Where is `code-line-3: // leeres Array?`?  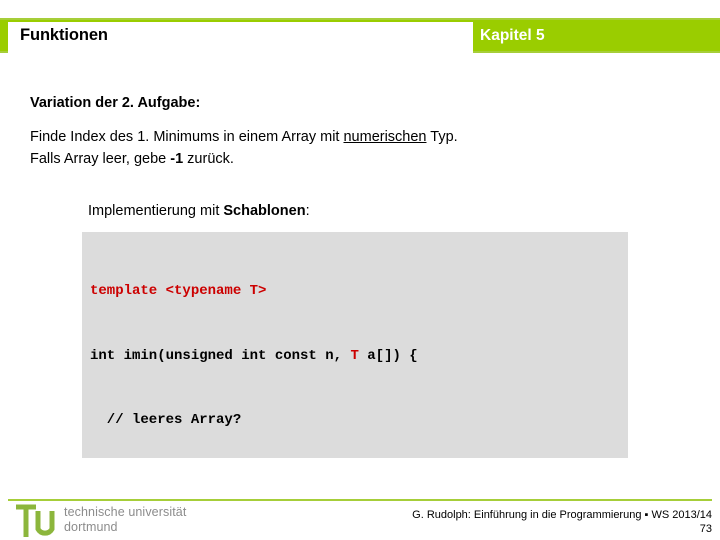
code-line-3: // leeres Array? is located at coordinates (166, 420).